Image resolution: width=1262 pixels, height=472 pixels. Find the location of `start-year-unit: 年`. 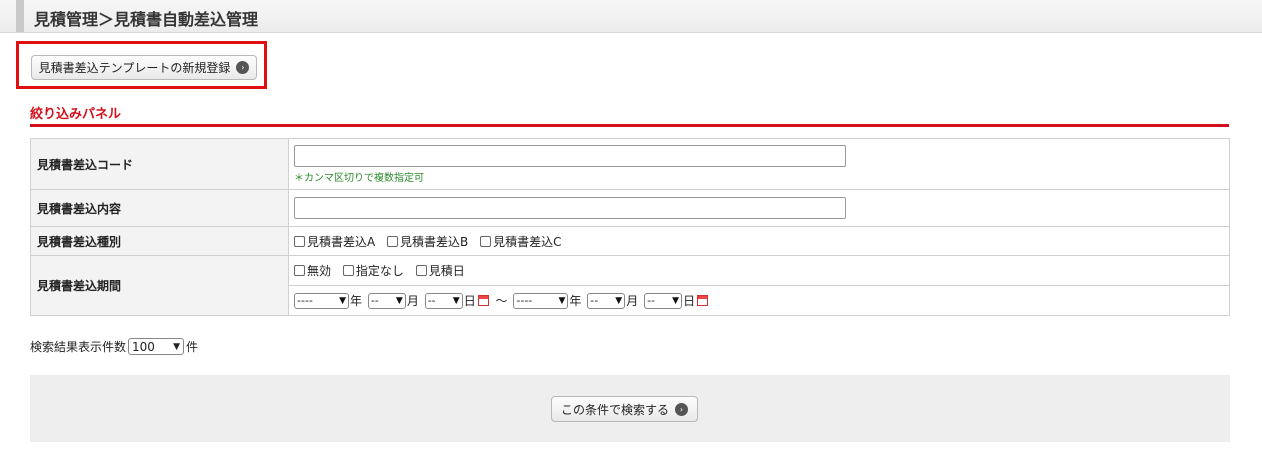

start-year-unit: 年 is located at coordinates (356, 301).